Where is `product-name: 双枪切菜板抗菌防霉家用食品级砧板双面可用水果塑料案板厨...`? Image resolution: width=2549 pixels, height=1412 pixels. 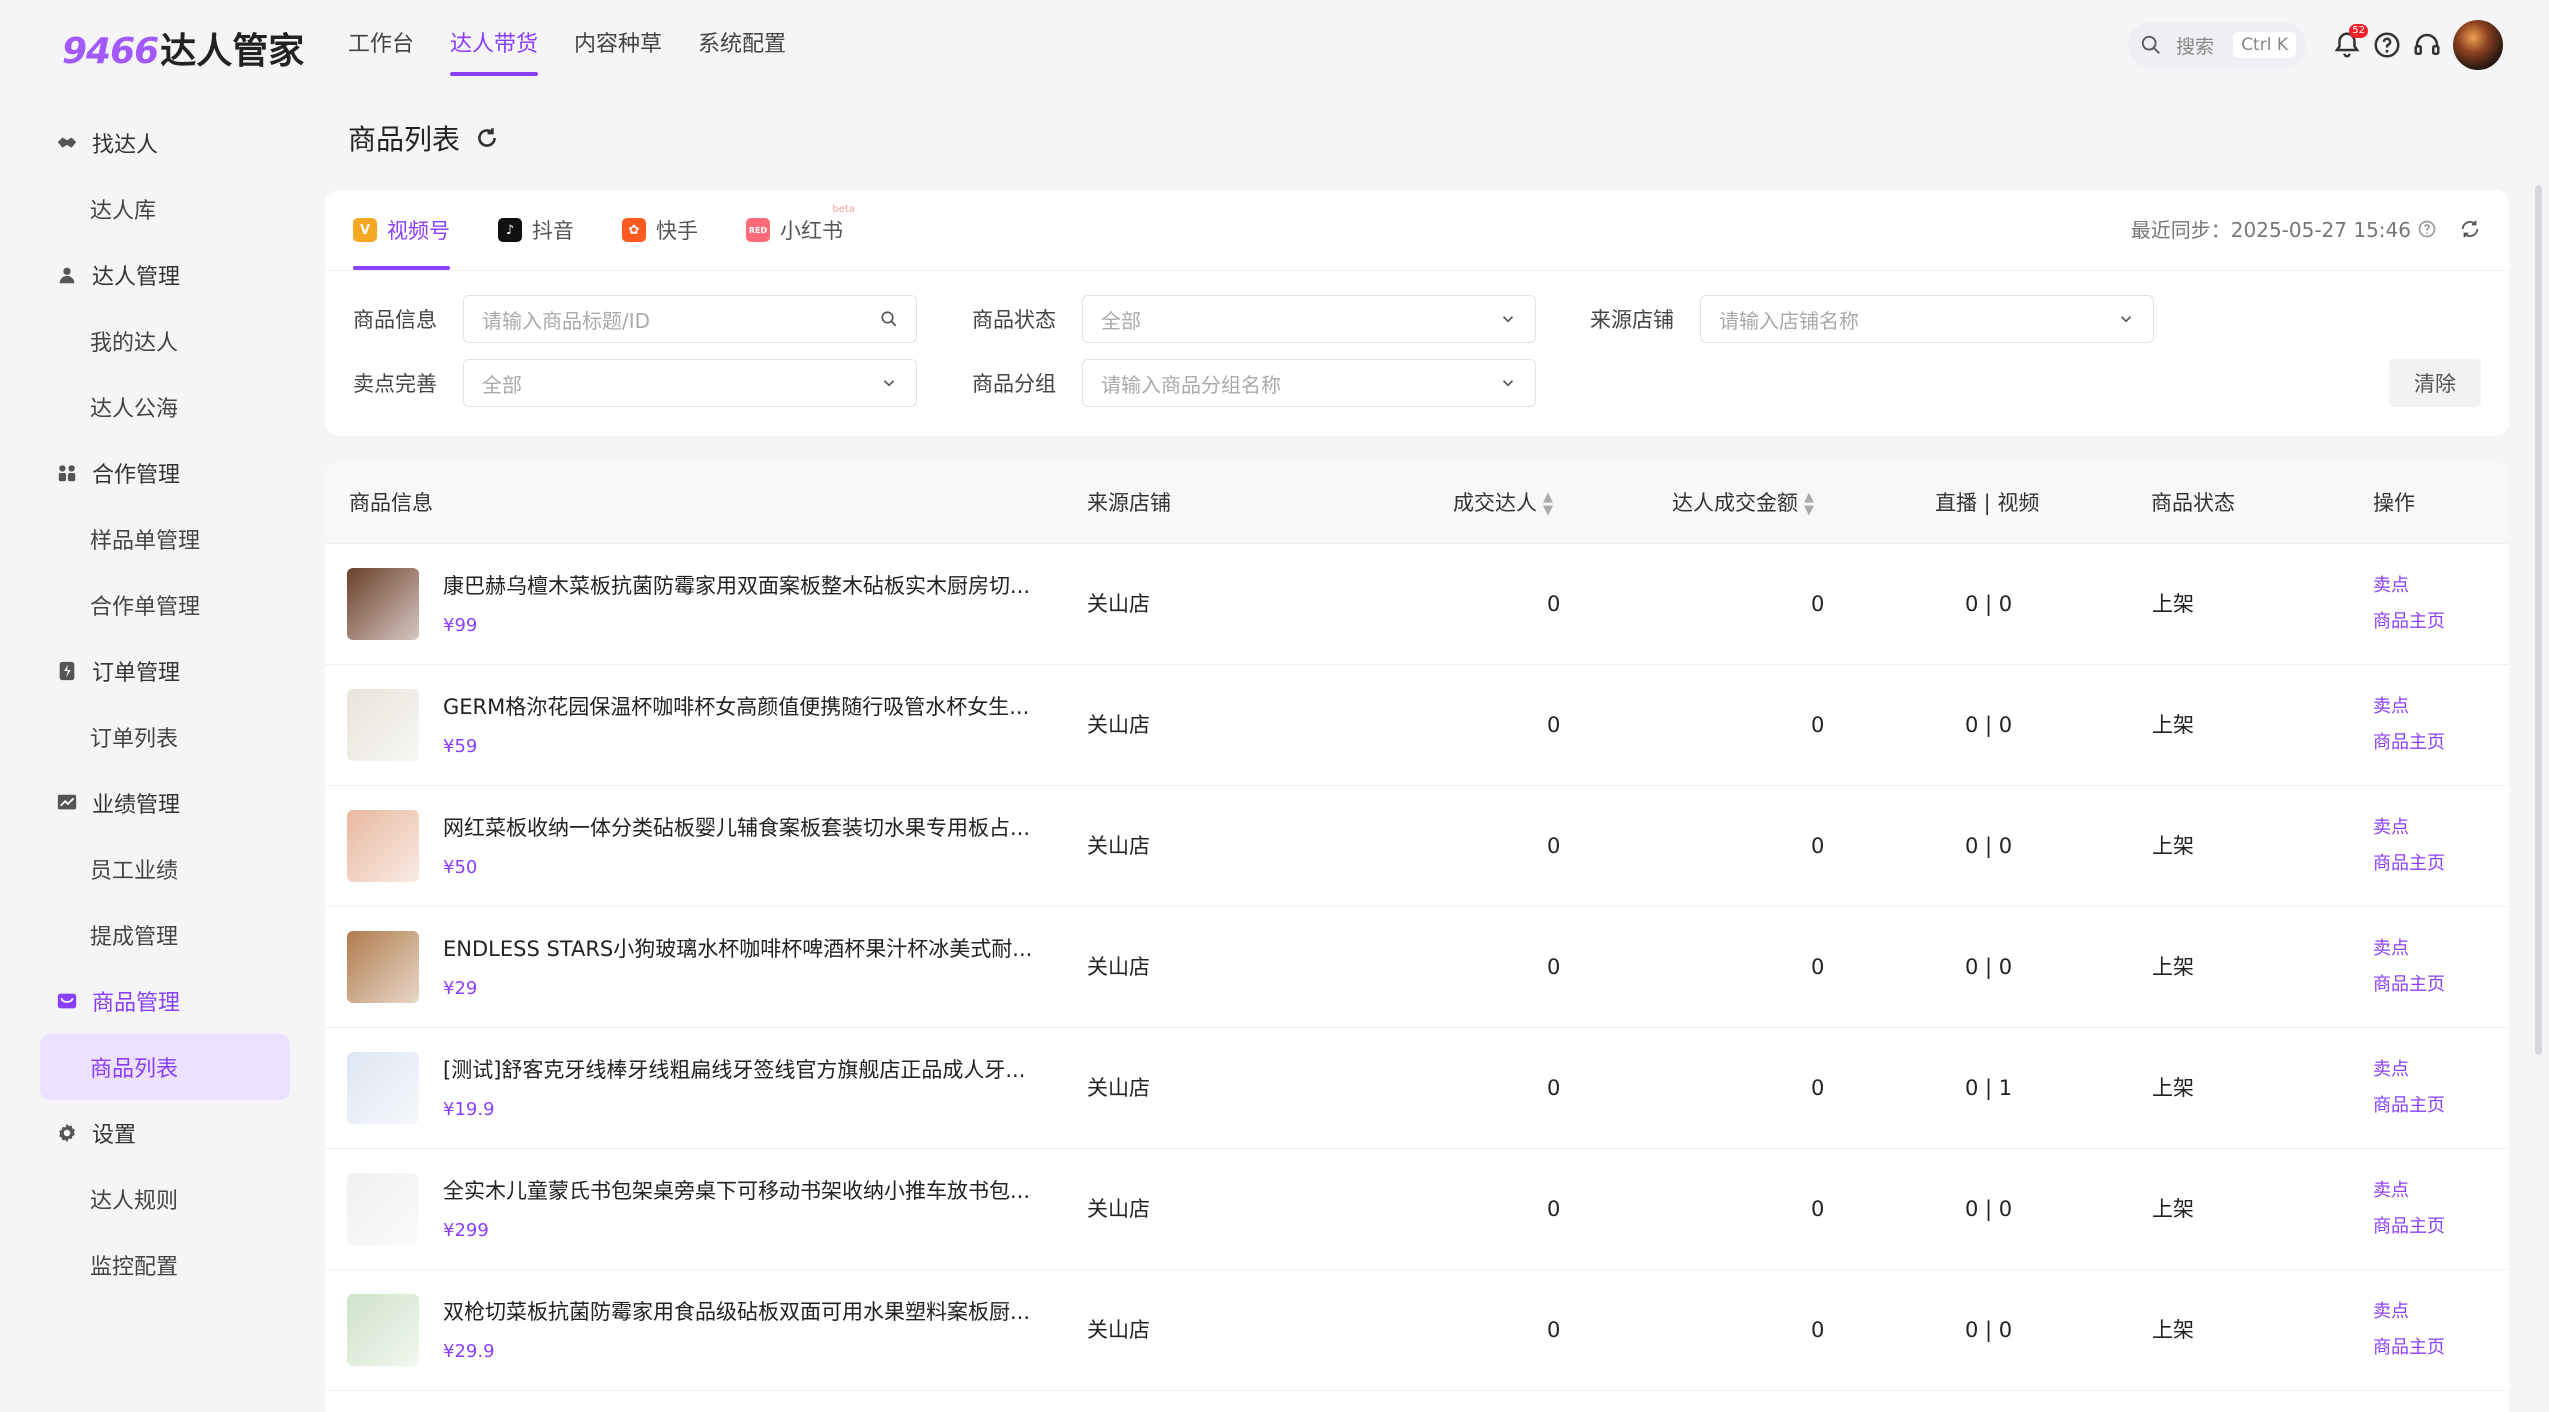
product-name: 双枪切菜板抗菌防霉家用食品级砧板双面可用水果塑料案板厨... is located at coordinates (753, 1311).